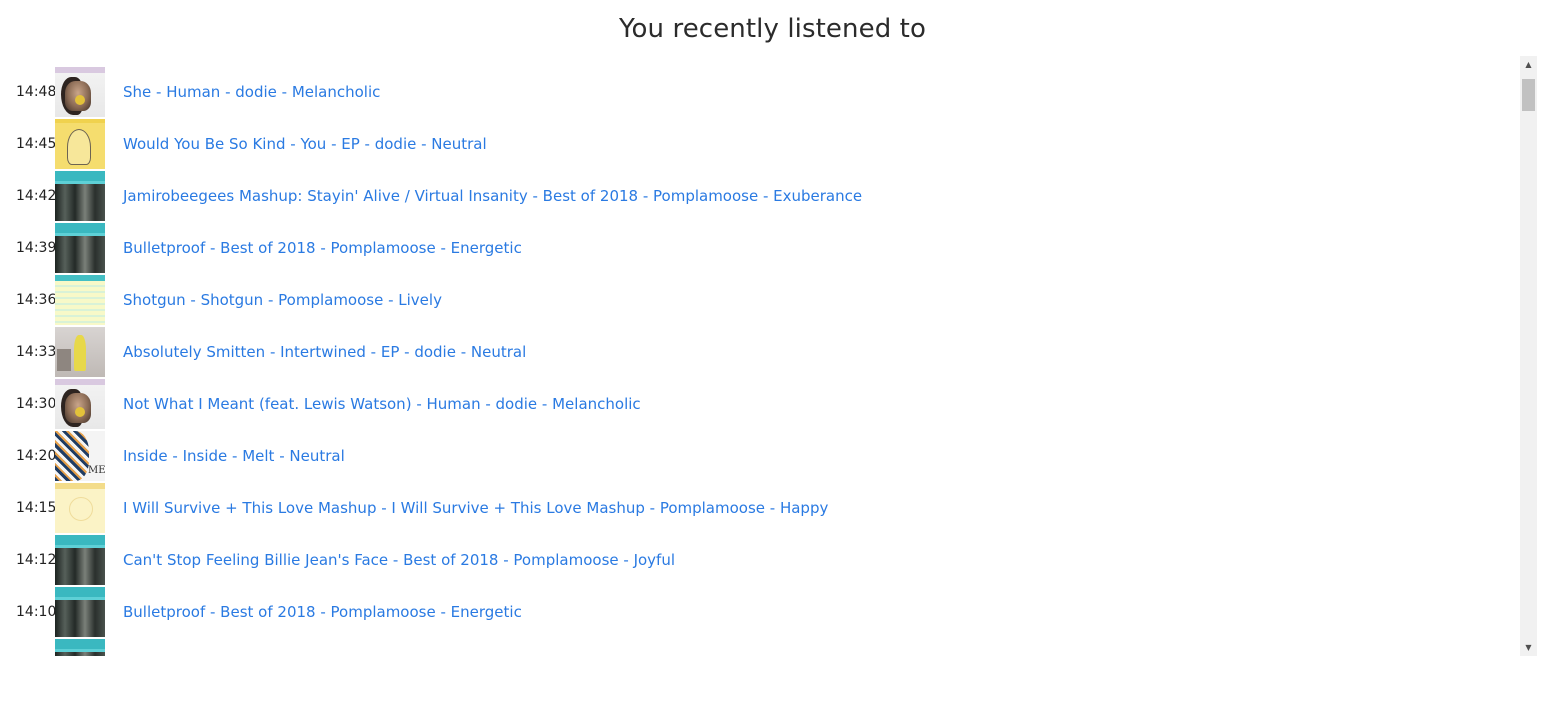 The height and width of the screenshot is (710, 1545). What do you see at coordinates (36, 300) in the screenshot?
I see `track-time: 14:36` at bounding box center [36, 300].